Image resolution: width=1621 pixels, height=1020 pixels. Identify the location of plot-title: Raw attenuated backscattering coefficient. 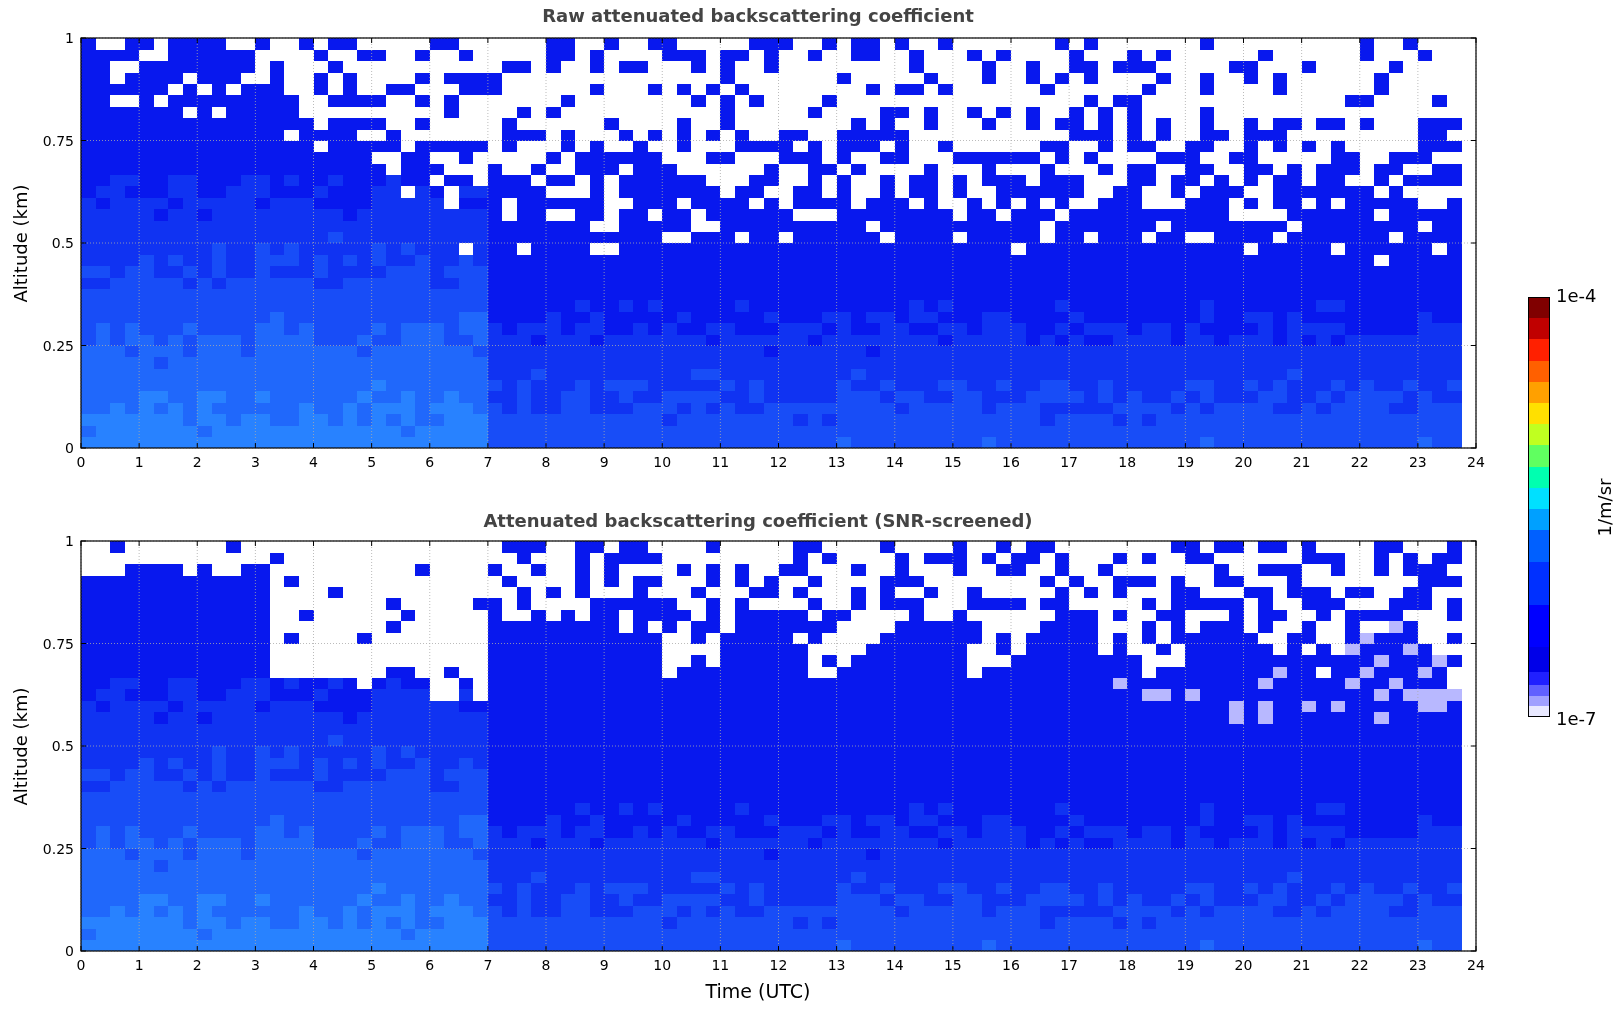
(758, 15).